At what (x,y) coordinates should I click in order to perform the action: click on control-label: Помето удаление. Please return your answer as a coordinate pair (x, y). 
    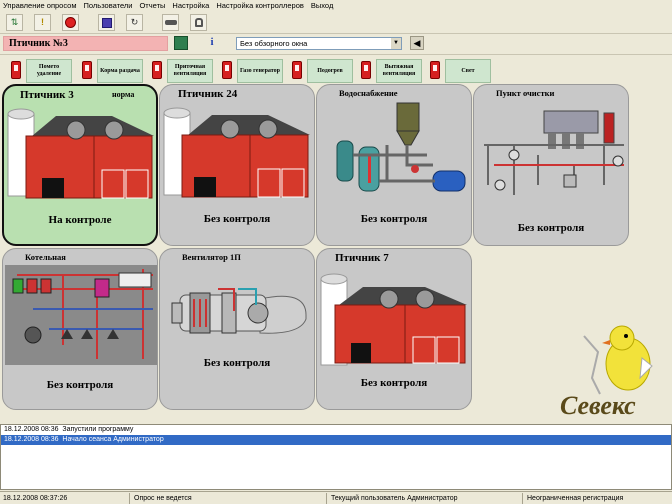
    Looking at the image, I should click on (49, 71).